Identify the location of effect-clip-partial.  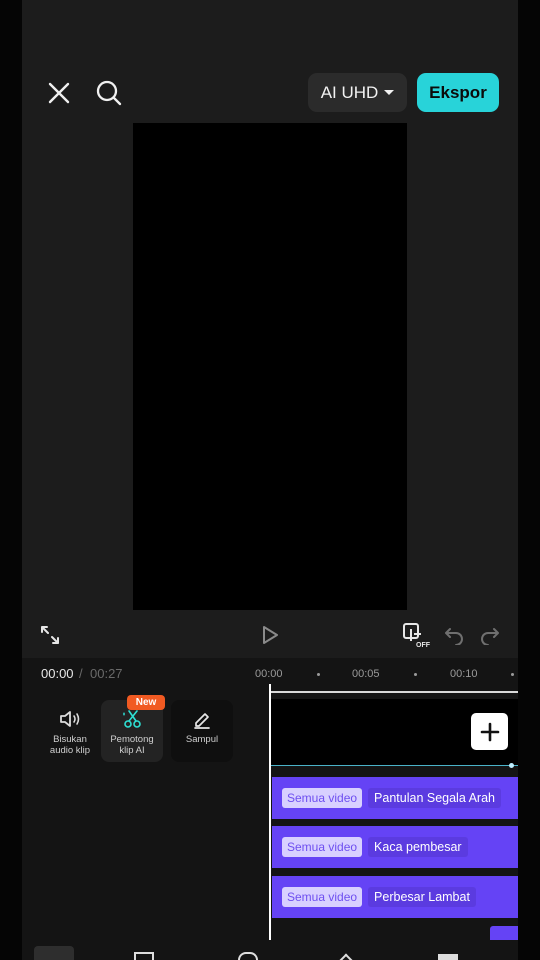
(504, 933).